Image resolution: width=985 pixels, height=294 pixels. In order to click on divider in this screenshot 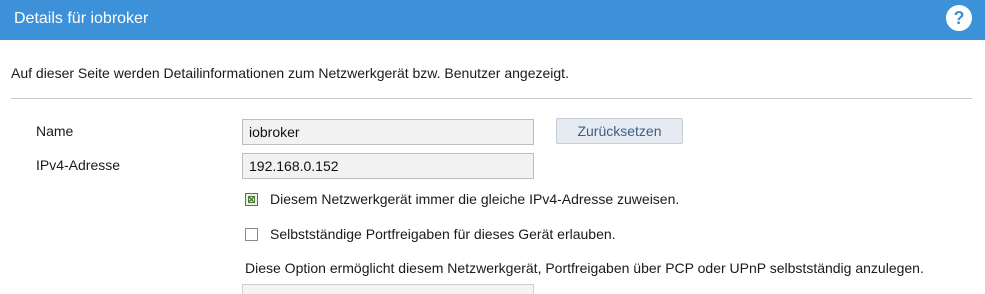, I will do `click(491, 98)`.